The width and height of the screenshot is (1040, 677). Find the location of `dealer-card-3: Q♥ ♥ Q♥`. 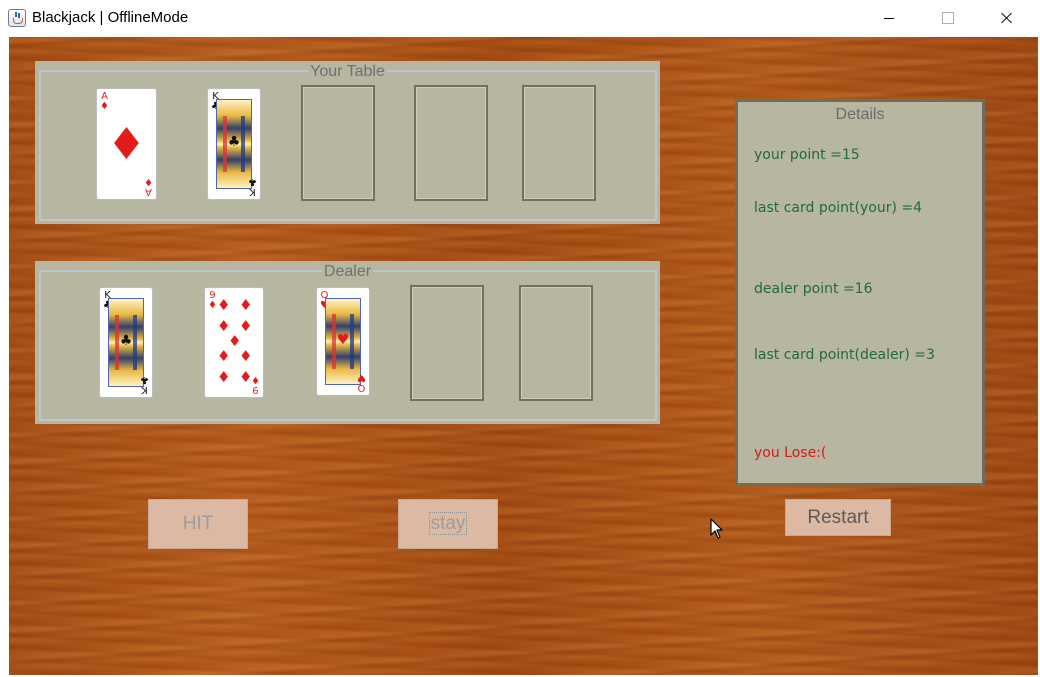

dealer-card-3: Q♥ ♥ Q♥ is located at coordinates (343, 341).